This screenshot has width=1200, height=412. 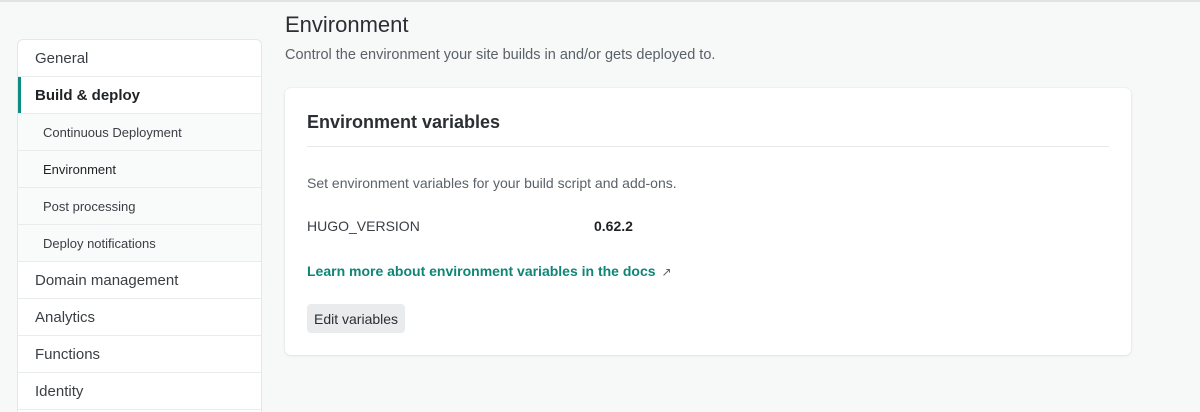 What do you see at coordinates (139, 317) in the screenshot?
I see `sidebar-item-analytics: Analytics` at bounding box center [139, 317].